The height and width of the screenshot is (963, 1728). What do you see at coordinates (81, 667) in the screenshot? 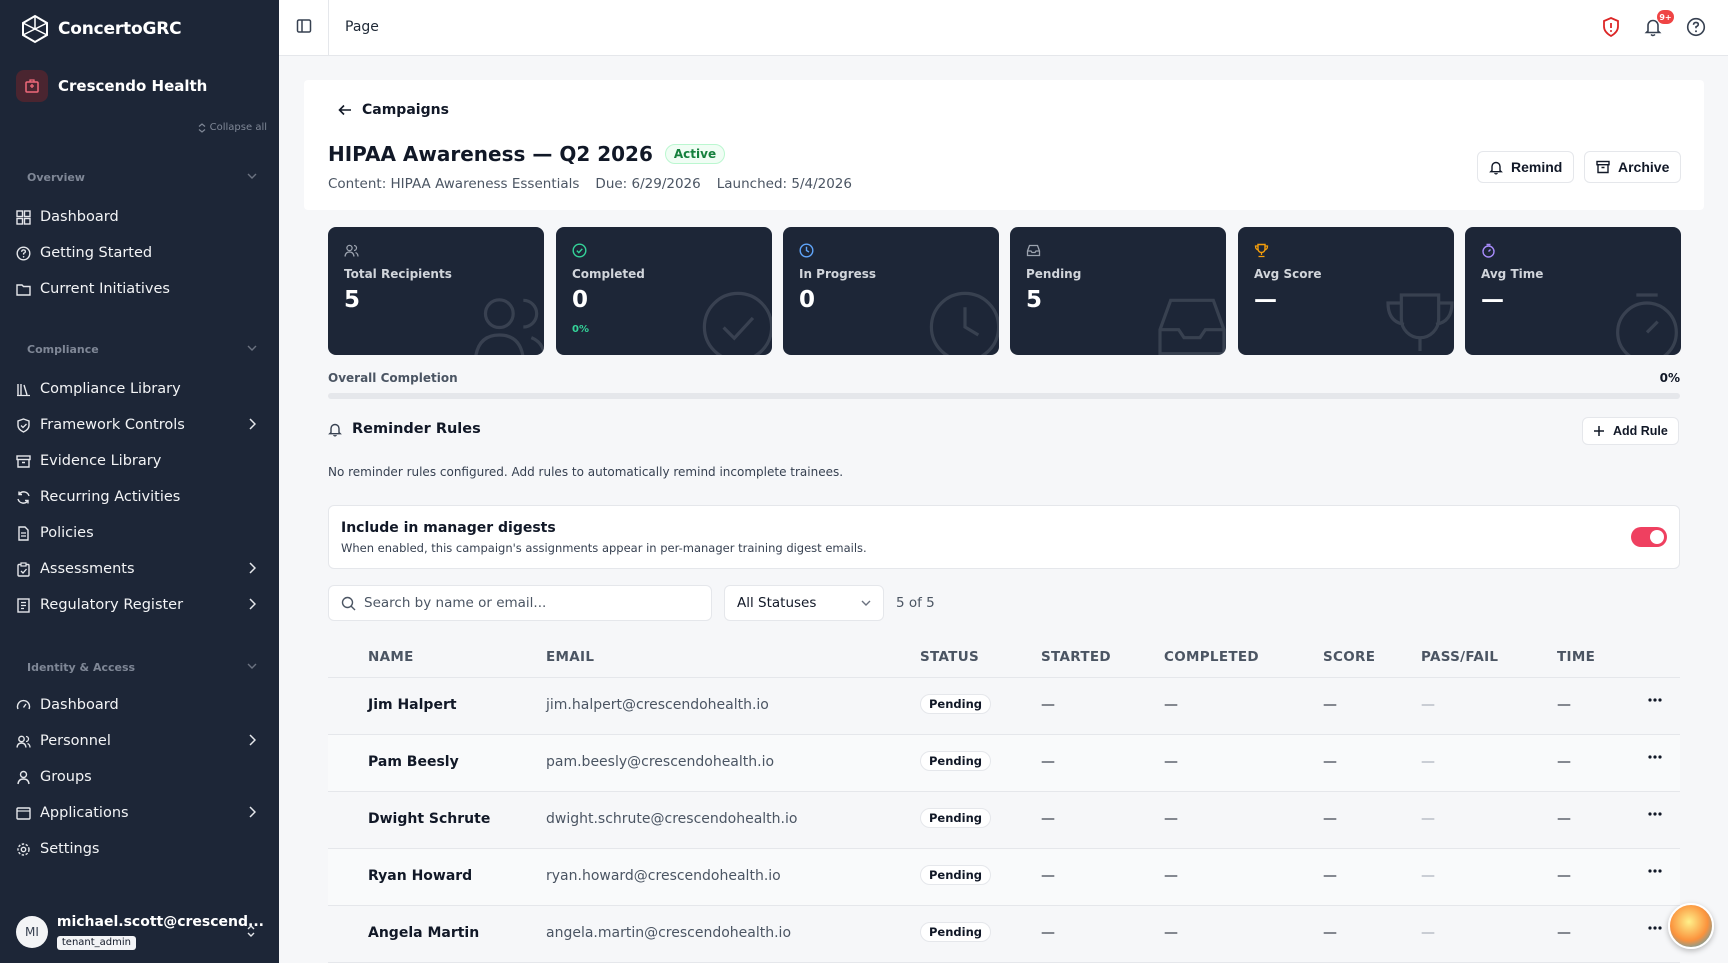
I see `section-identity: Identity & Access` at bounding box center [81, 667].